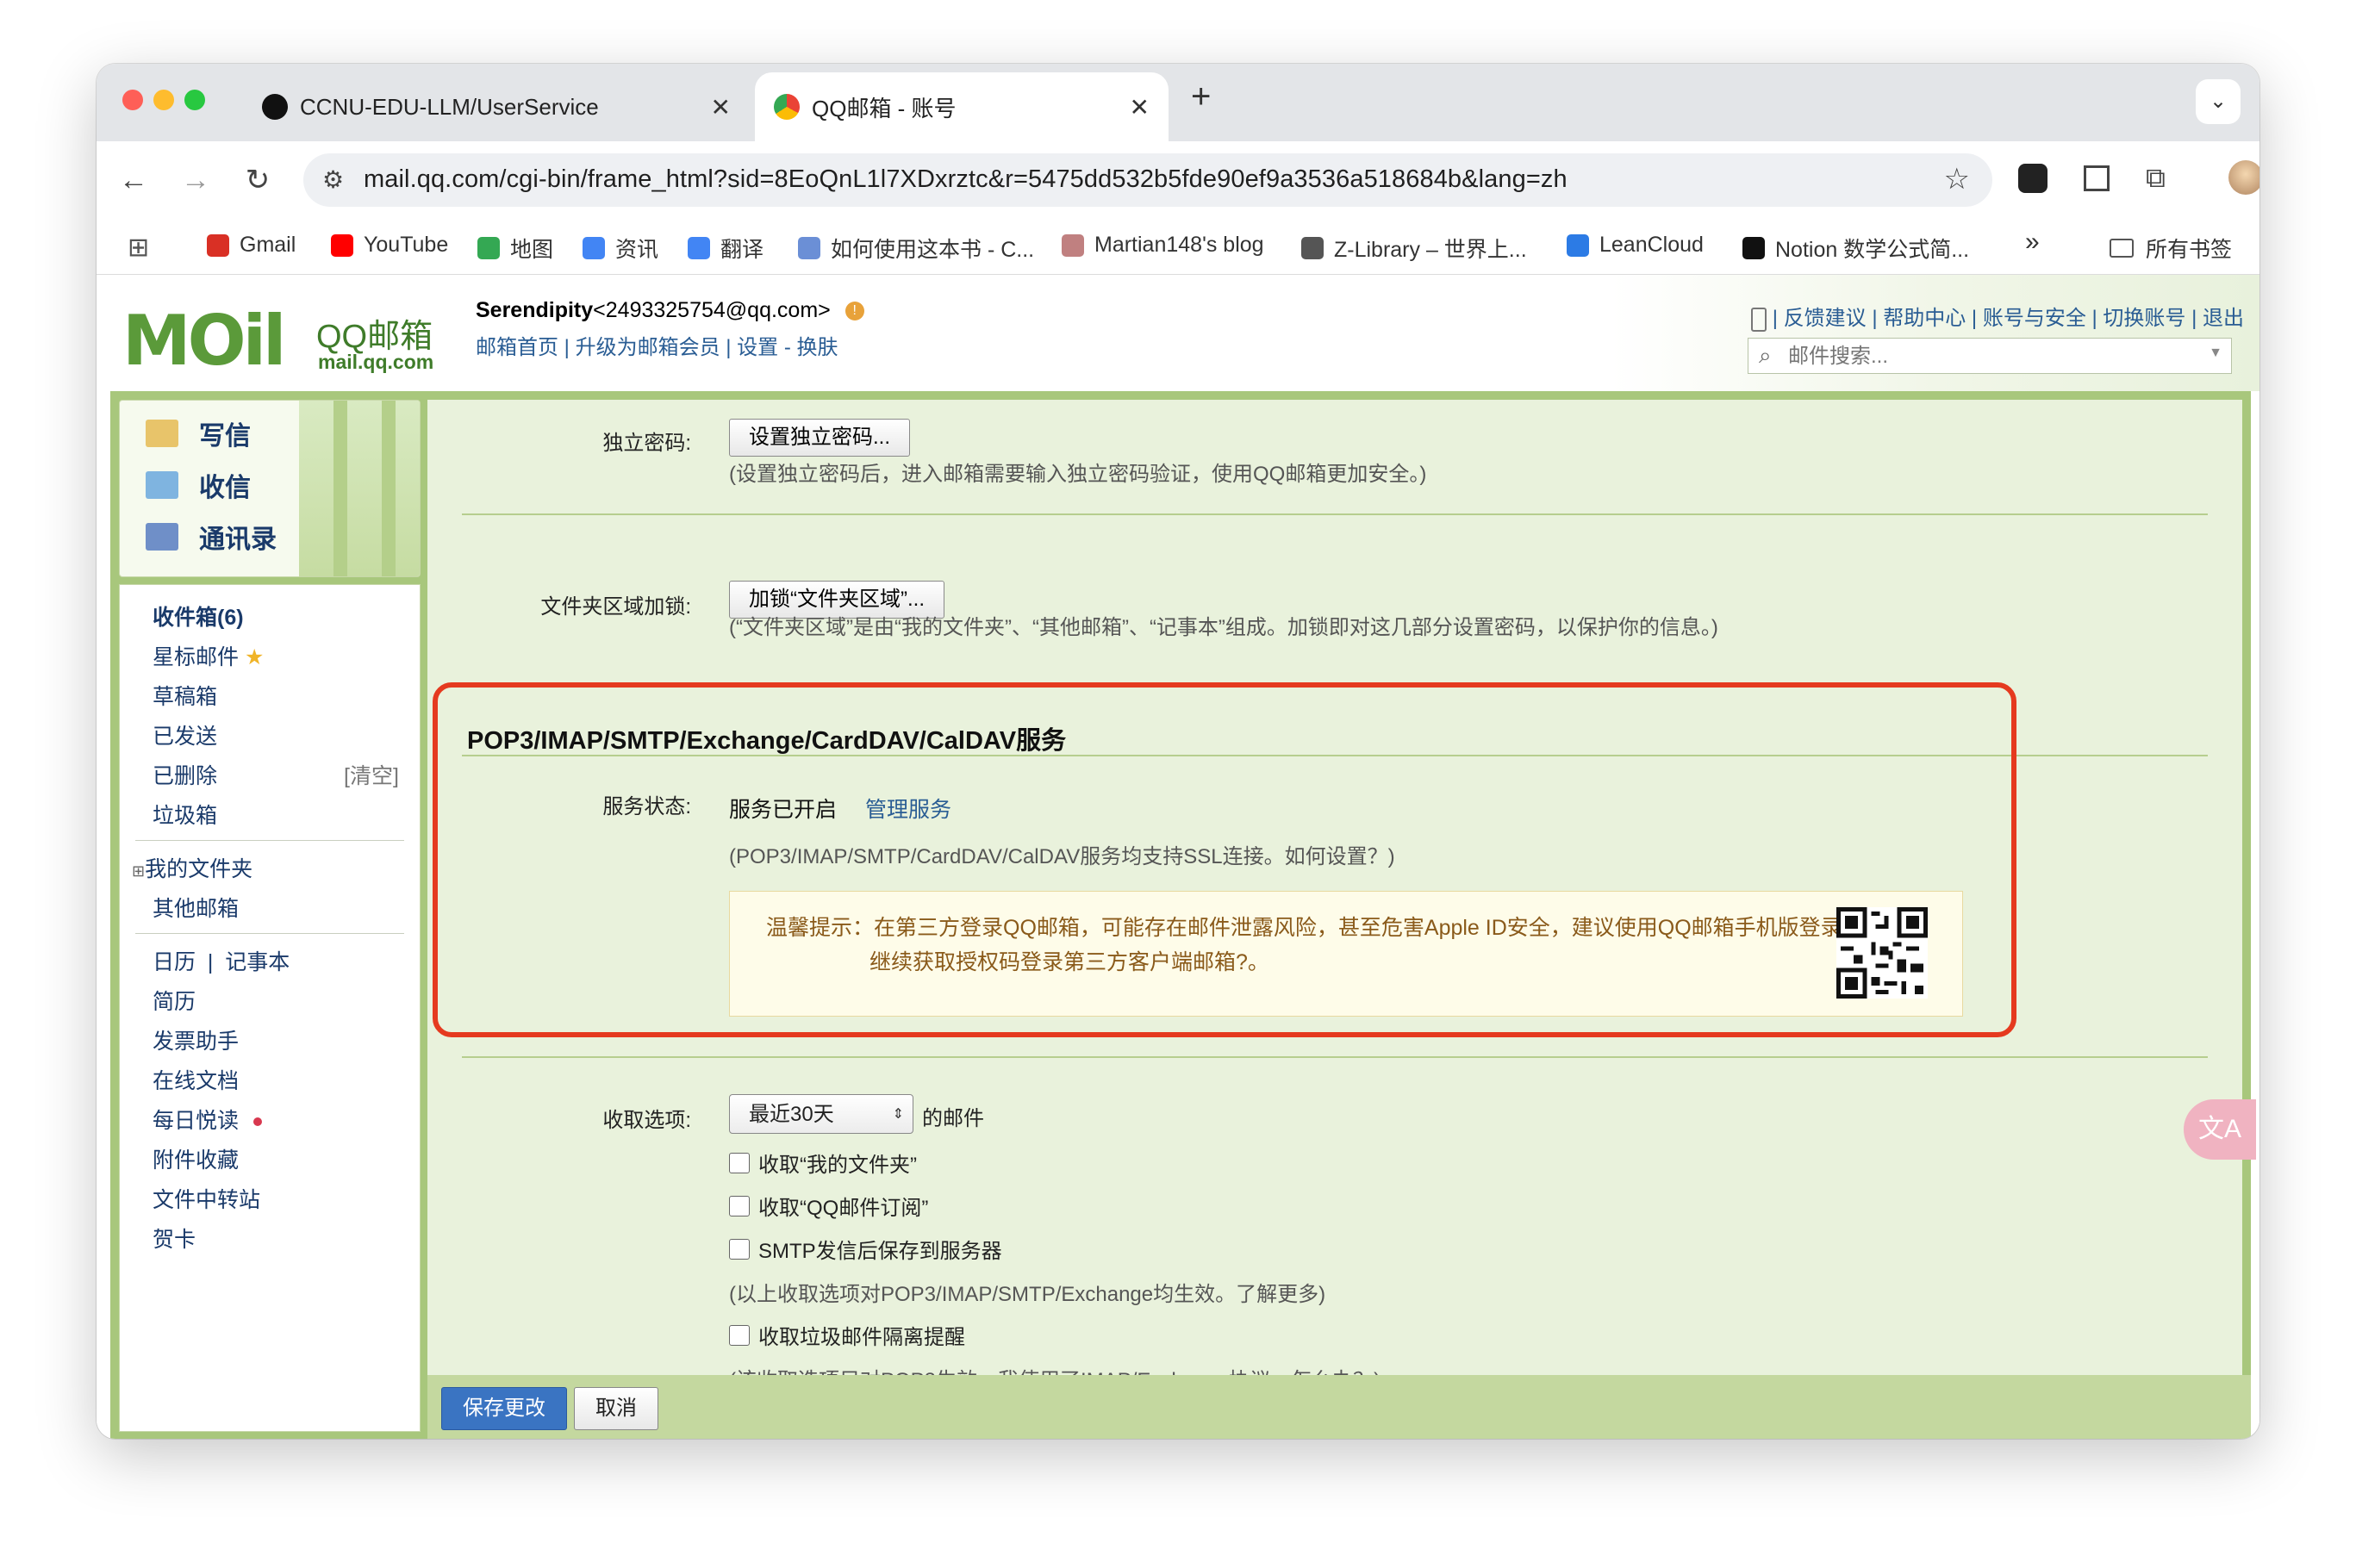 This screenshot has width=2356, height=1568. Describe the element at coordinates (208, 656) in the screenshot. I see `folder-starred: 星标邮件 ★` at that location.